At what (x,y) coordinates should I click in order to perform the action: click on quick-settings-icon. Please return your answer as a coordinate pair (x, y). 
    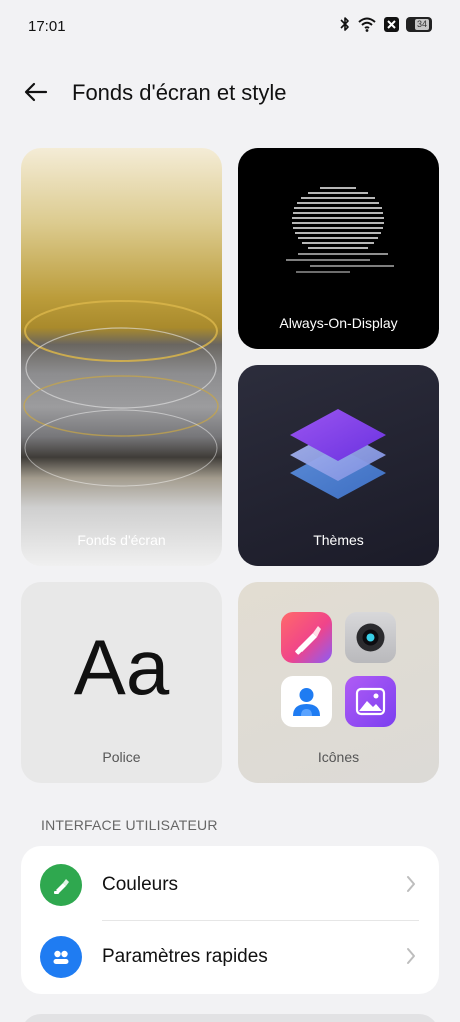
    Looking at the image, I should click on (61, 957).